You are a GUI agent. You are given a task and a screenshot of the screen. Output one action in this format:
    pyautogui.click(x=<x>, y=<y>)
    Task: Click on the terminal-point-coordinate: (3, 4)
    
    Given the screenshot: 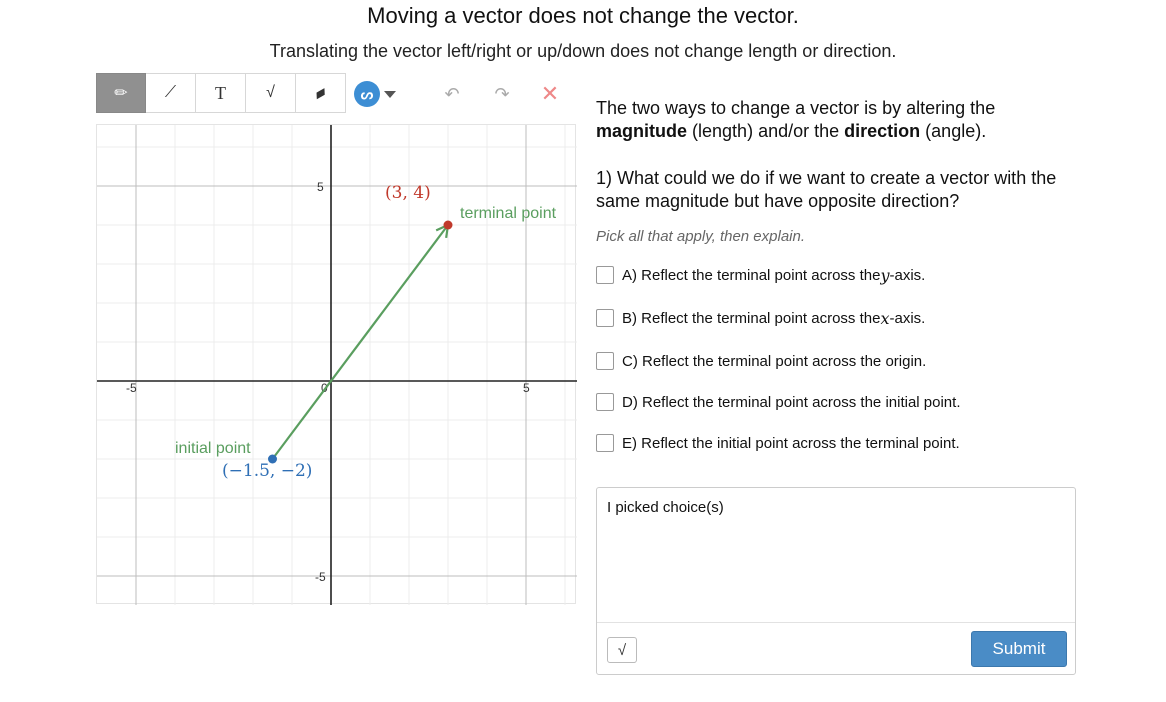 What is the action you would take?
    pyautogui.click(x=408, y=193)
    